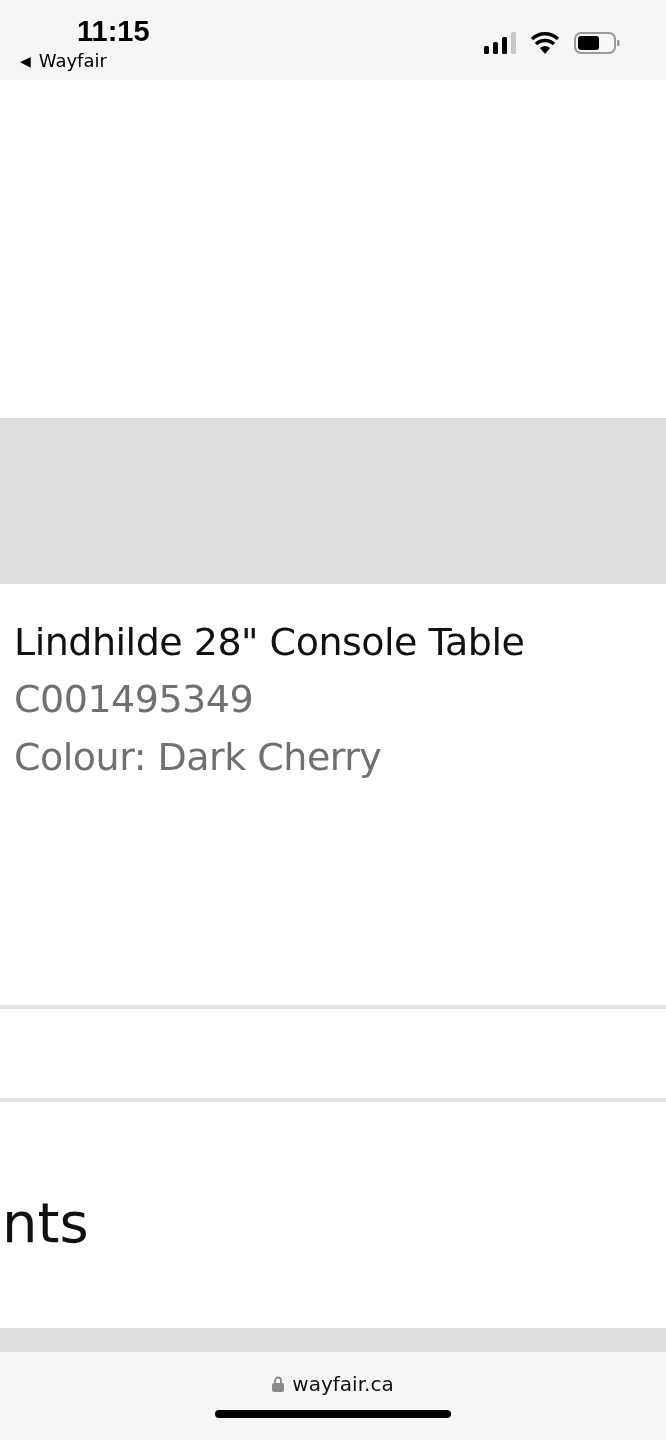 The width and height of the screenshot is (666, 1440). I want to click on product-title: Lindhilde 28" Console Table, so click(270, 642).